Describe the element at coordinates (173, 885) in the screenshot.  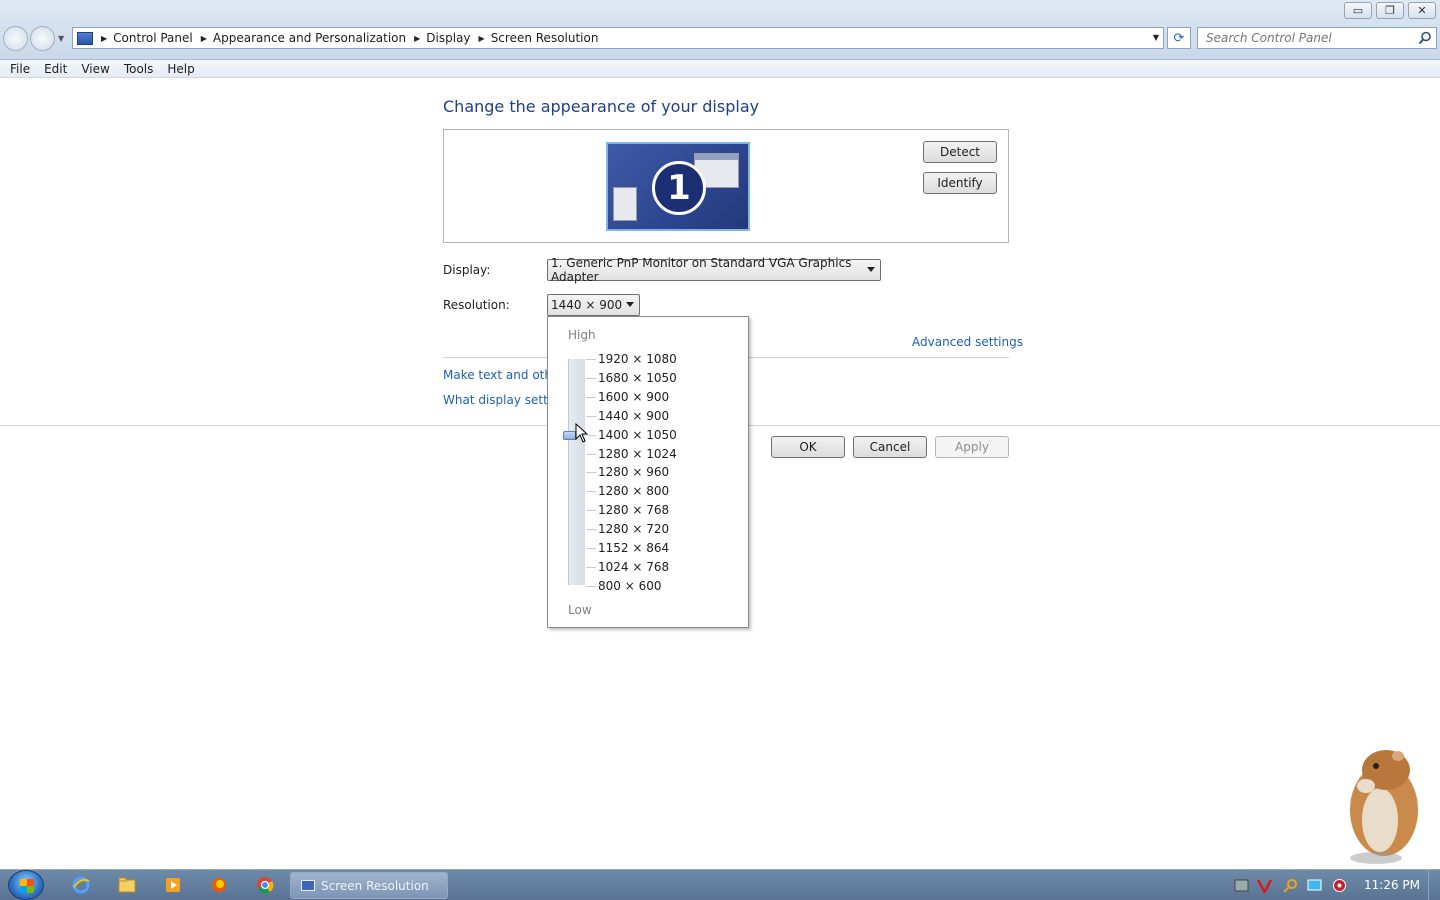
I see `media-player-icon` at that location.